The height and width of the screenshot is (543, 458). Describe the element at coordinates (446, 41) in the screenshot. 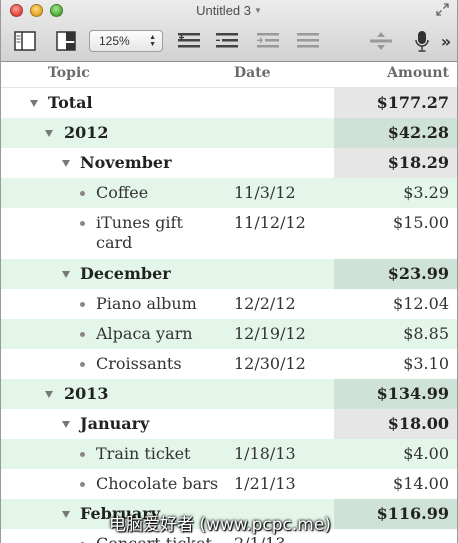

I see `toolbar-overflow-chevron-icon: »` at that location.